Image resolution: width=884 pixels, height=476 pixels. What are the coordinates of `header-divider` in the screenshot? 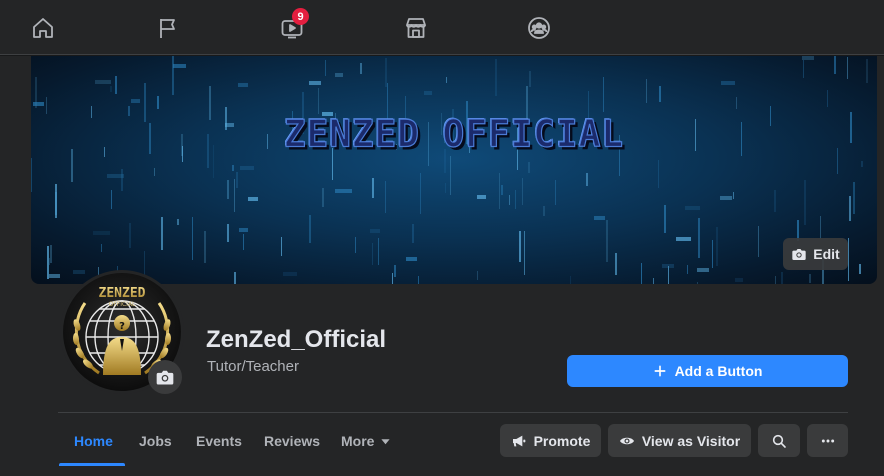 It's located at (453, 412).